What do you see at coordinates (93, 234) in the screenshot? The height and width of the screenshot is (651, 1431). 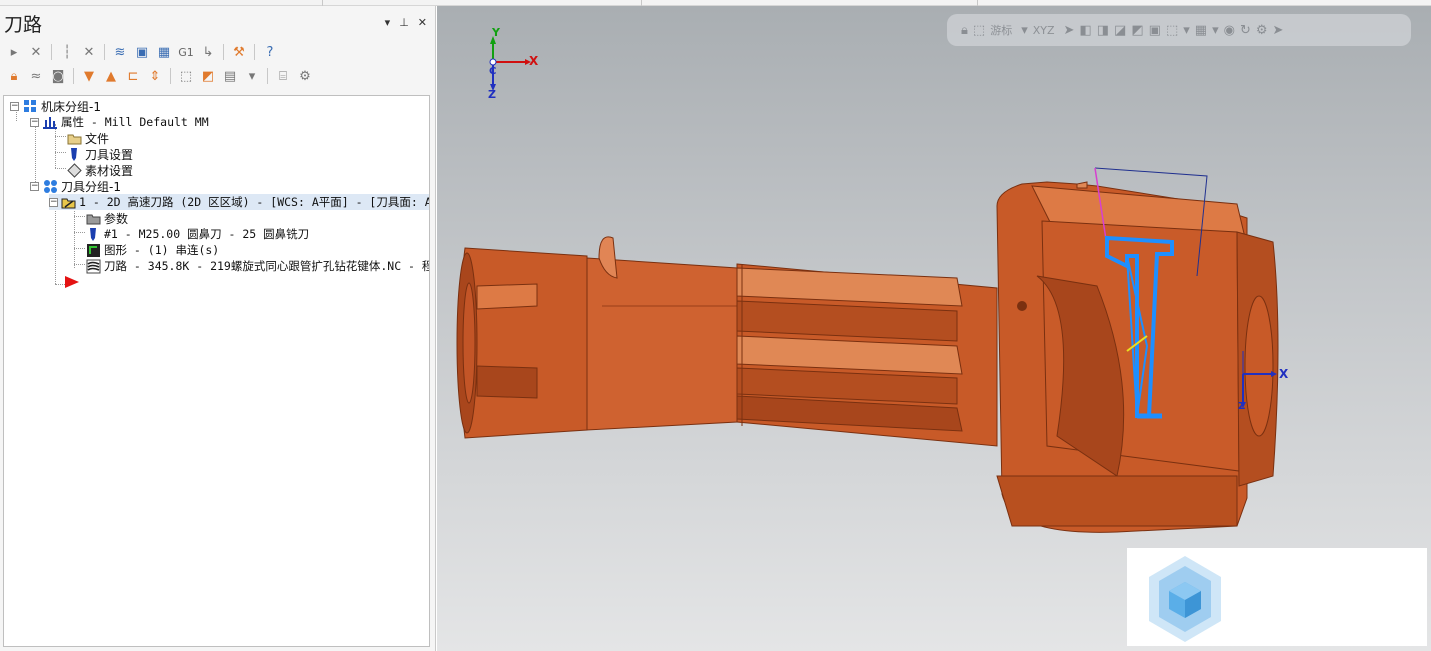 I see `tool-icon` at bounding box center [93, 234].